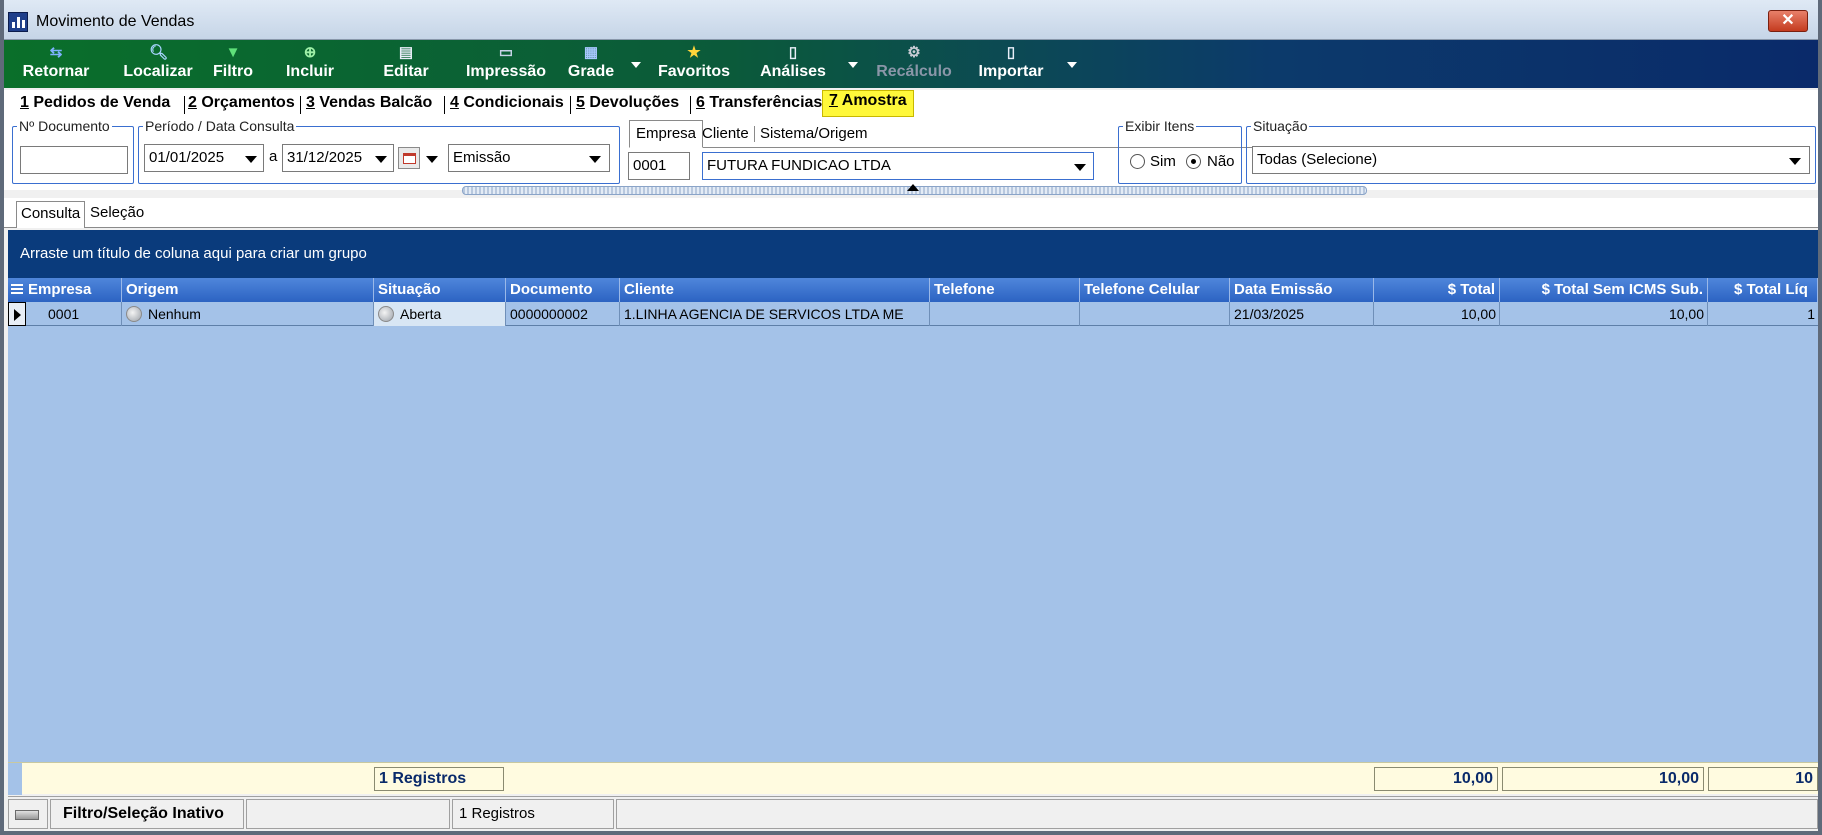  What do you see at coordinates (233, 52) in the screenshot?
I see `filter-funnel-icon: ▼` at bounding box center [233, 52].